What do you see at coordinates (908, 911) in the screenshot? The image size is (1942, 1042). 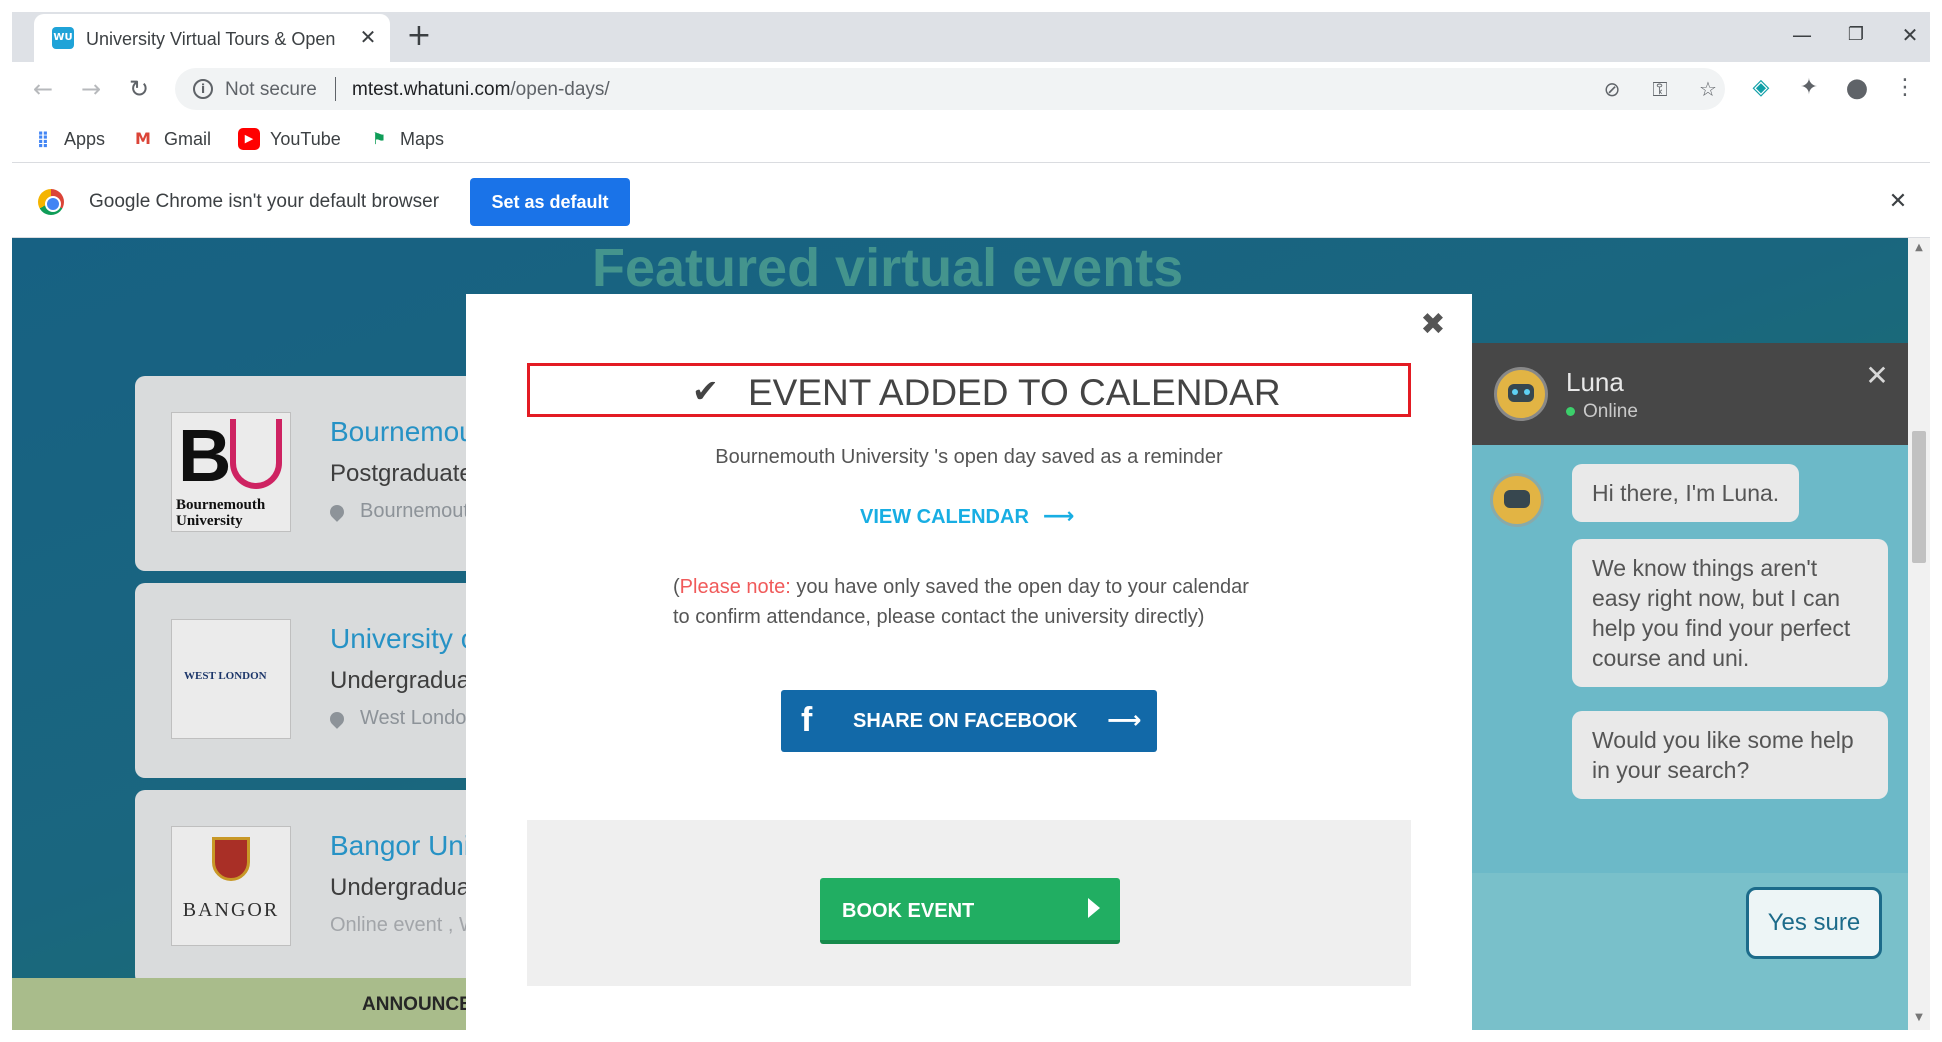 I see `book-event-label: BOOK EVENT` at bounding box center [908, 911].